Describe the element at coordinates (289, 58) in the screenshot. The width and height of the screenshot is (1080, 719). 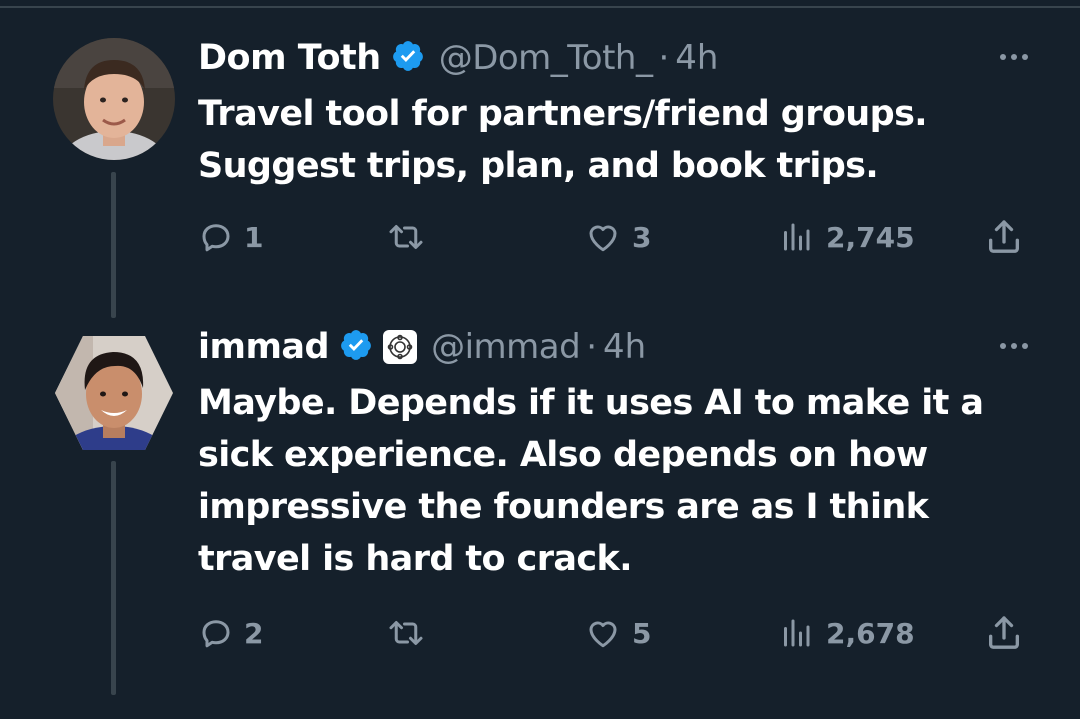
I see `display-name: Dom Toth` at that location.